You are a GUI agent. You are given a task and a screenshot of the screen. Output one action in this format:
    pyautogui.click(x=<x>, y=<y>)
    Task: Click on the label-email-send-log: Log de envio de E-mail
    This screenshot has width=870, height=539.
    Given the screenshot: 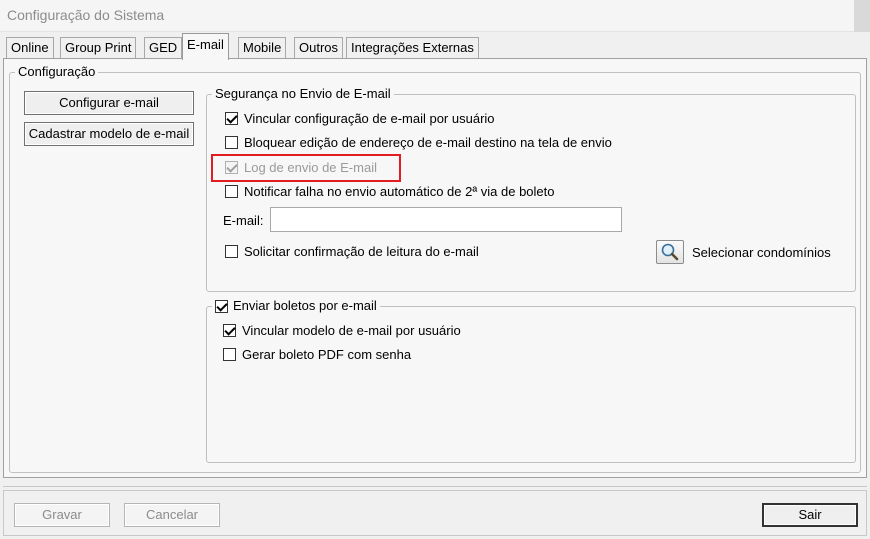 What is the action you would take?
    pyautogui.click(x=310, y=167)
    